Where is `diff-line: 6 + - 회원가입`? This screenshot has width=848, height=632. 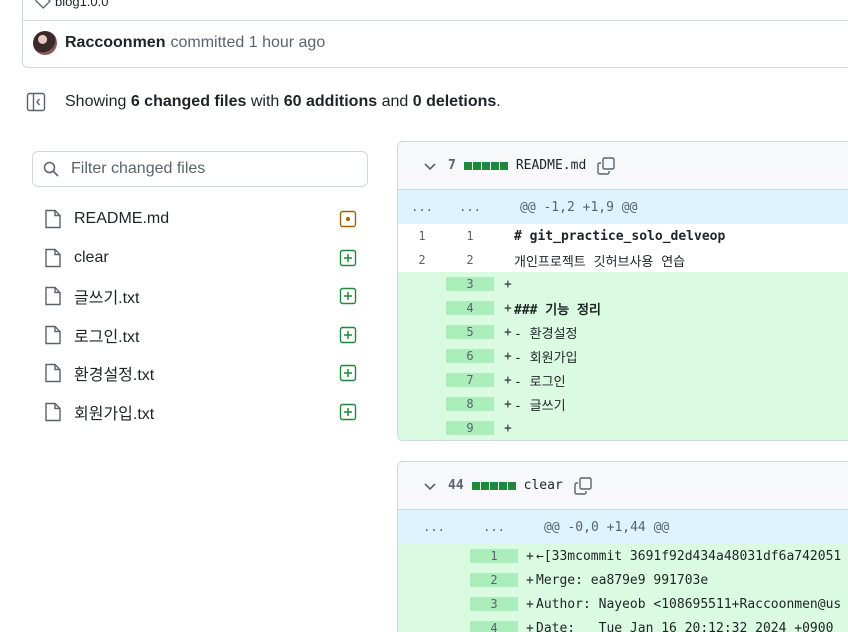 diff-line: 6 + - 회원가입 is located at coordinates (623, 356).